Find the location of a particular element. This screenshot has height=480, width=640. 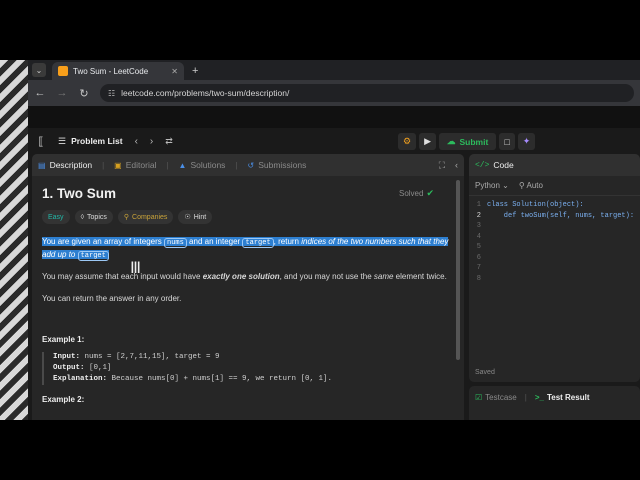

run-icon: ▶ is located at coordinates (427, 141).